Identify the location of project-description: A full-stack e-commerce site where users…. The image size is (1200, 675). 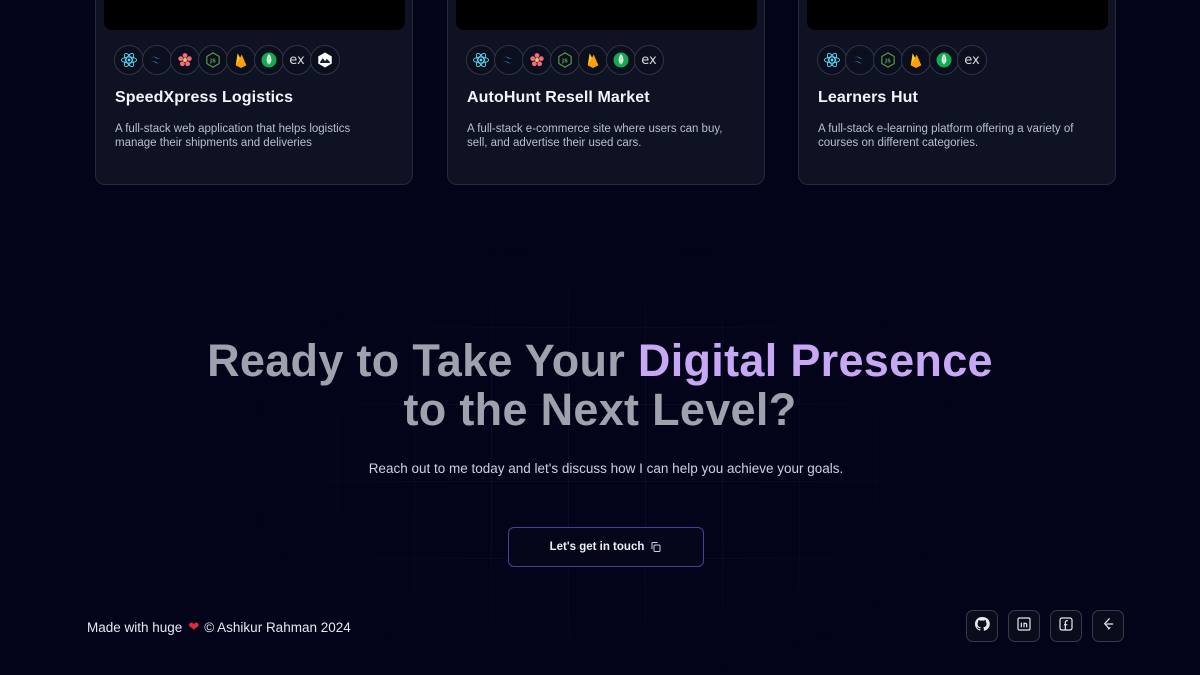
(595, 136).